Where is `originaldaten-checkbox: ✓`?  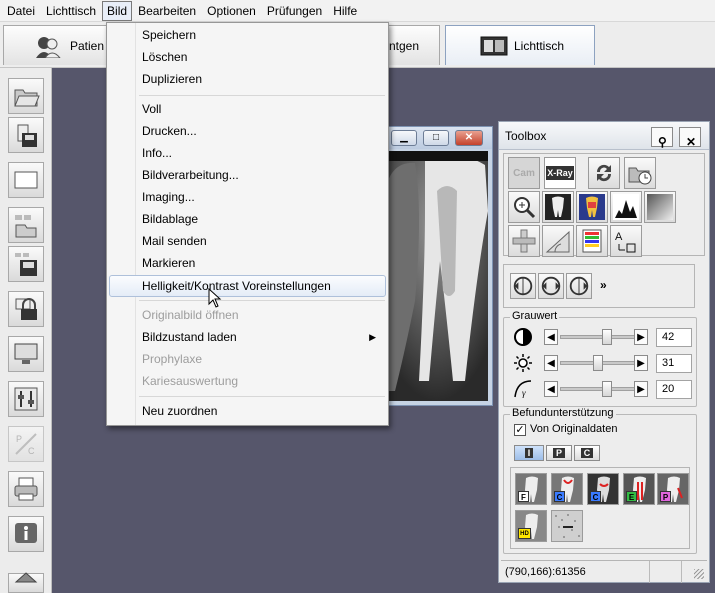 originaldaten-checkbox: ✓ is located at coordinates (520, 430).